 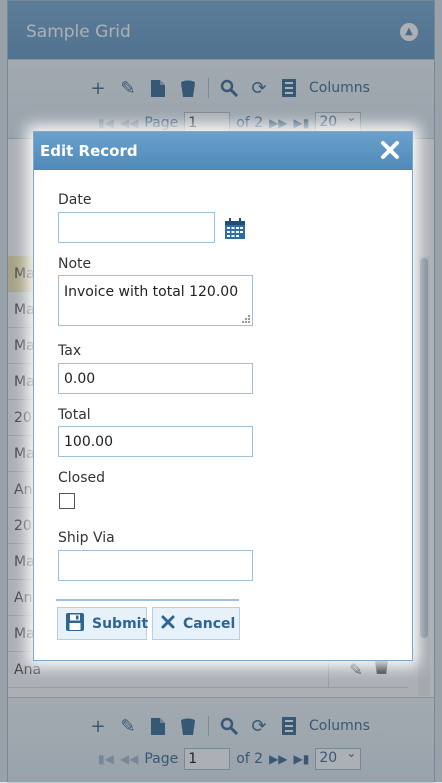 I want to click on tax-label: Tax, so click(x=70, y=351).